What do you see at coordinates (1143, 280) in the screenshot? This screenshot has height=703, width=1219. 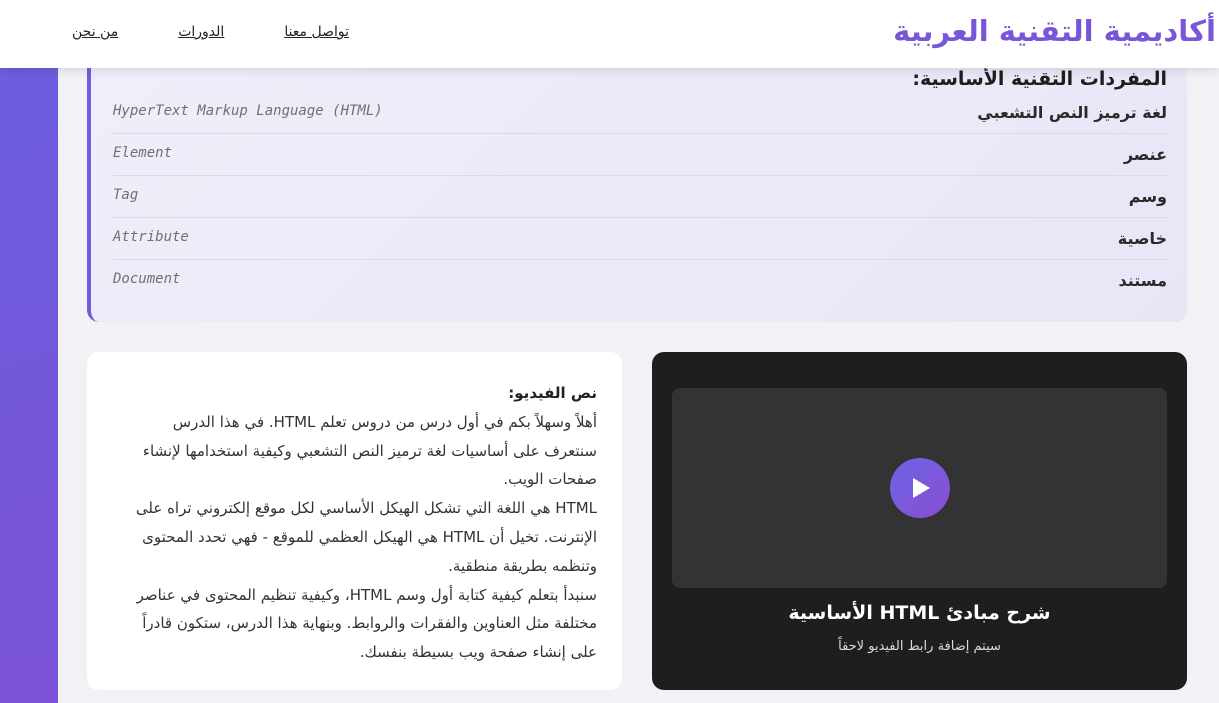 I see `vocabulary-term-arabic: مستند` at bounding box center [1143, 280].